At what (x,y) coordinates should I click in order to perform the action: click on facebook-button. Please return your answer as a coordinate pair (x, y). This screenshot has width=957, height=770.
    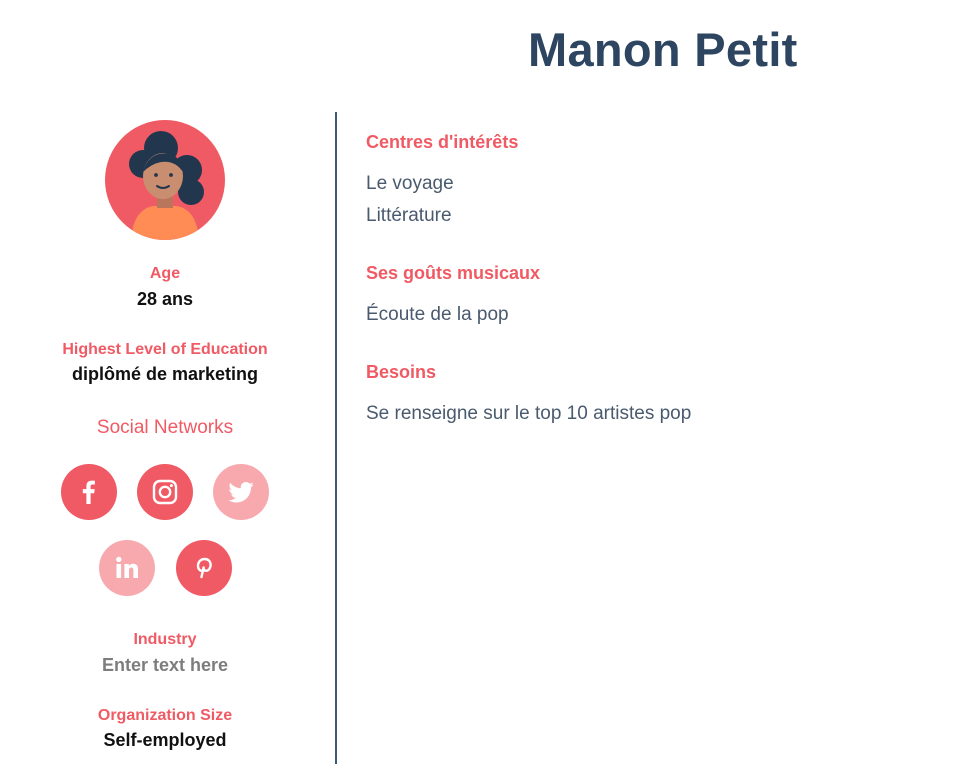
    Looking at the image, I should click on (89, 492).